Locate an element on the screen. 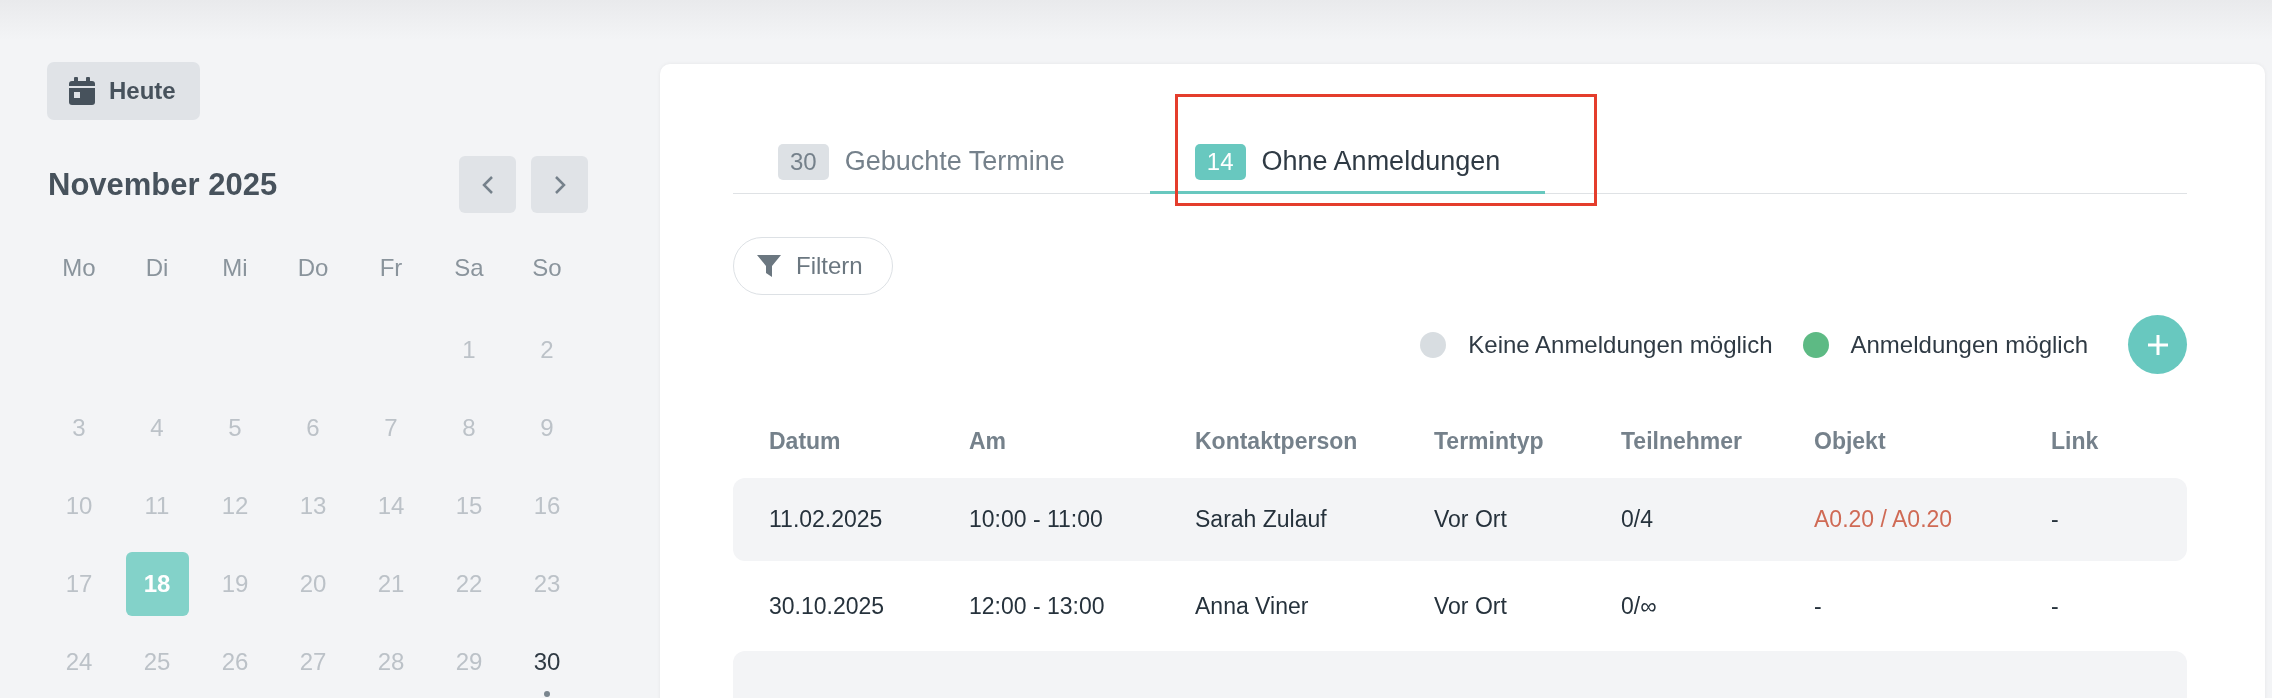  column-header: Am is located at coordinates (988, 441).